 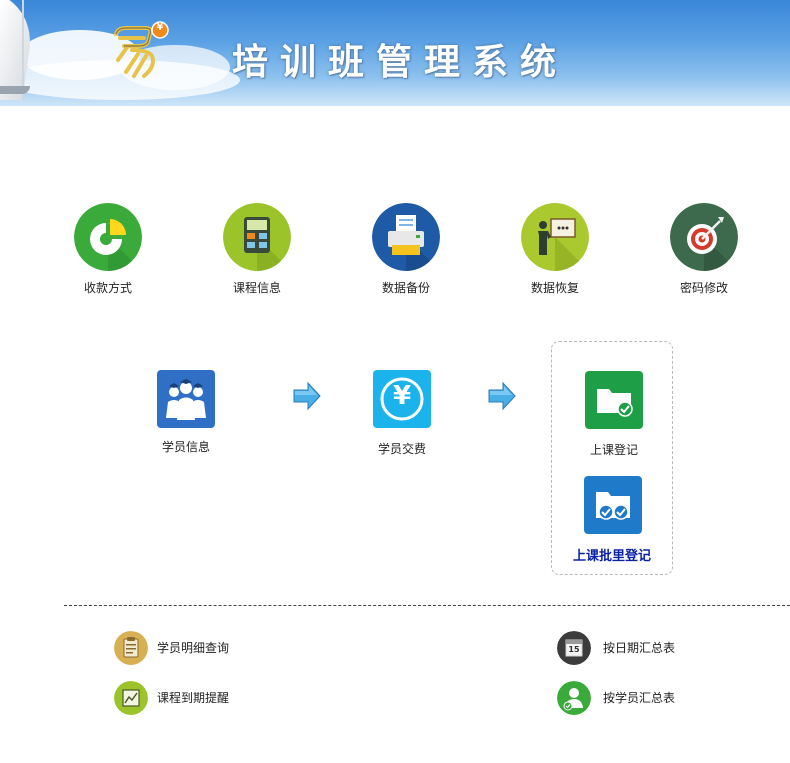 I want to click on top-item-label: 数据备份, so click(x=406, y=287).